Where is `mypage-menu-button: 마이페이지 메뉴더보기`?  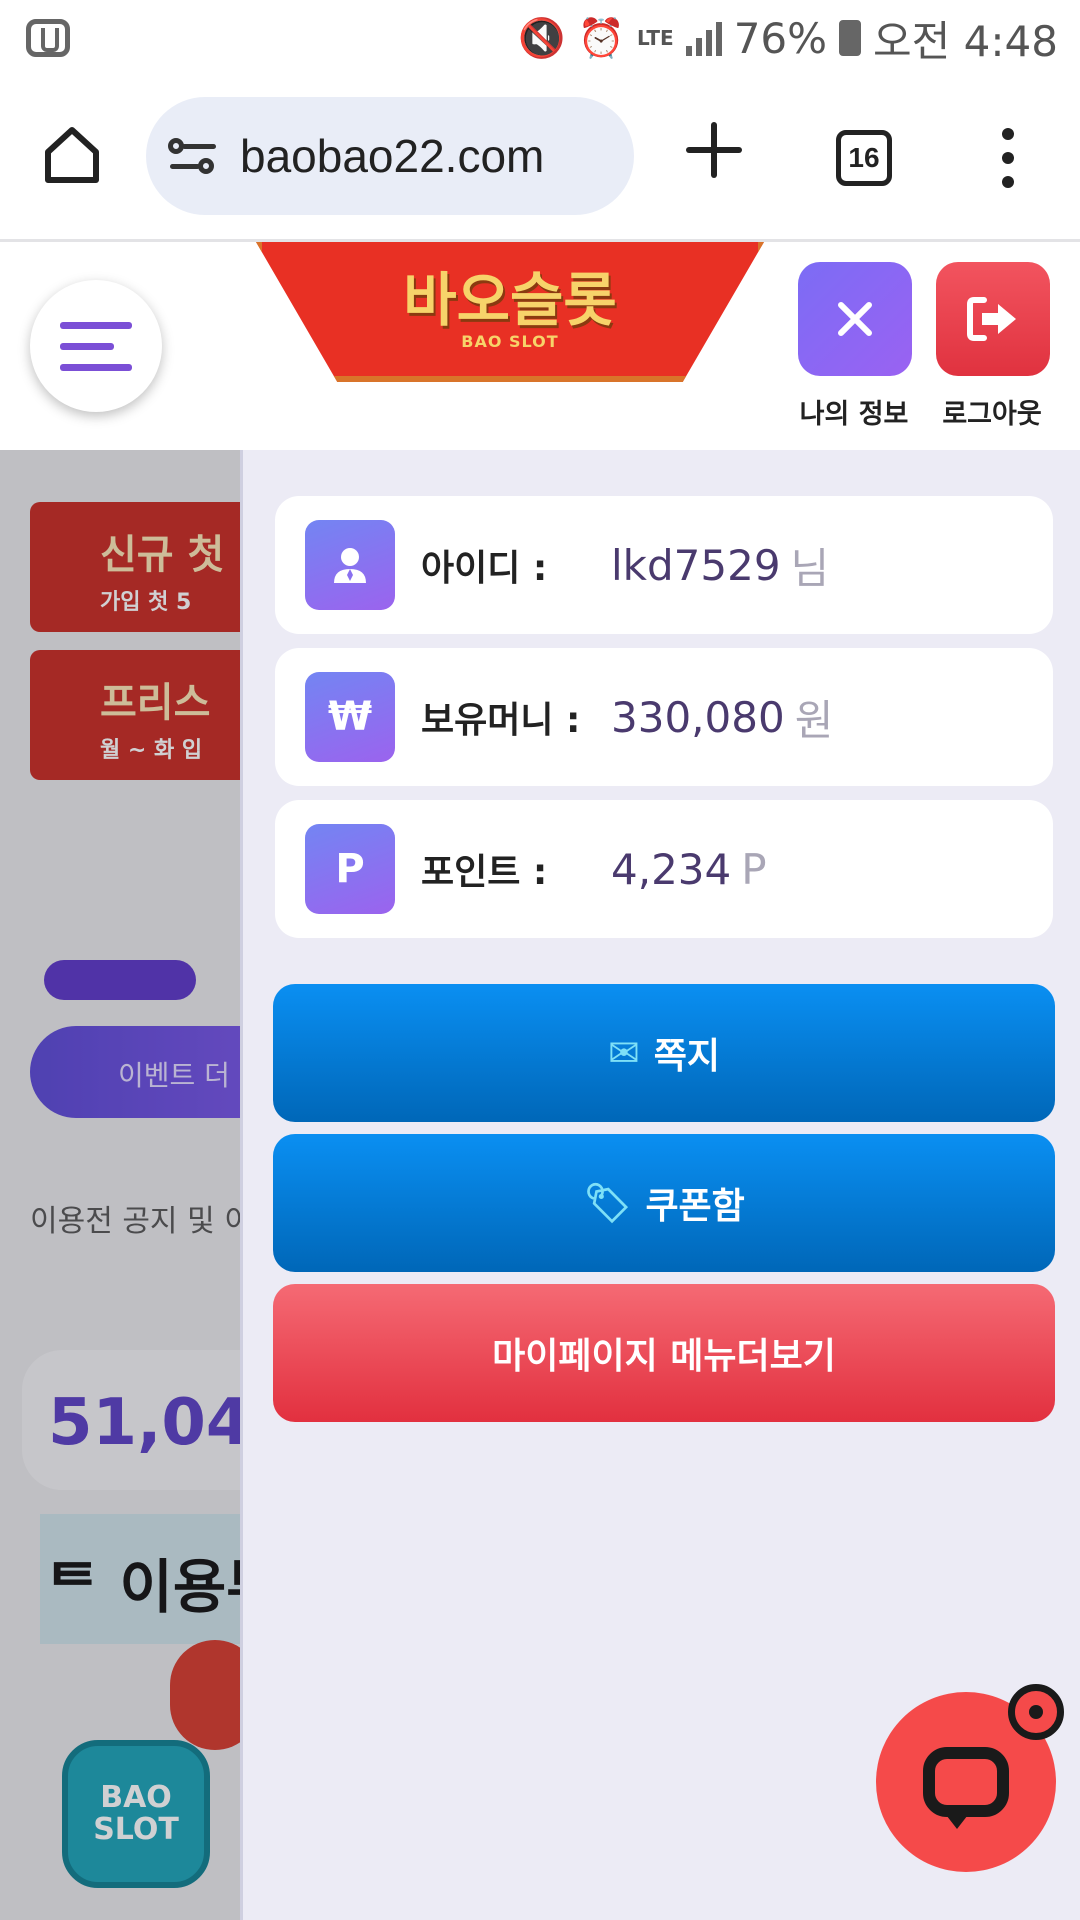
mypage-menu-button: 마이페이지 메뉴더보기 is located at coordinates (664, 1353).